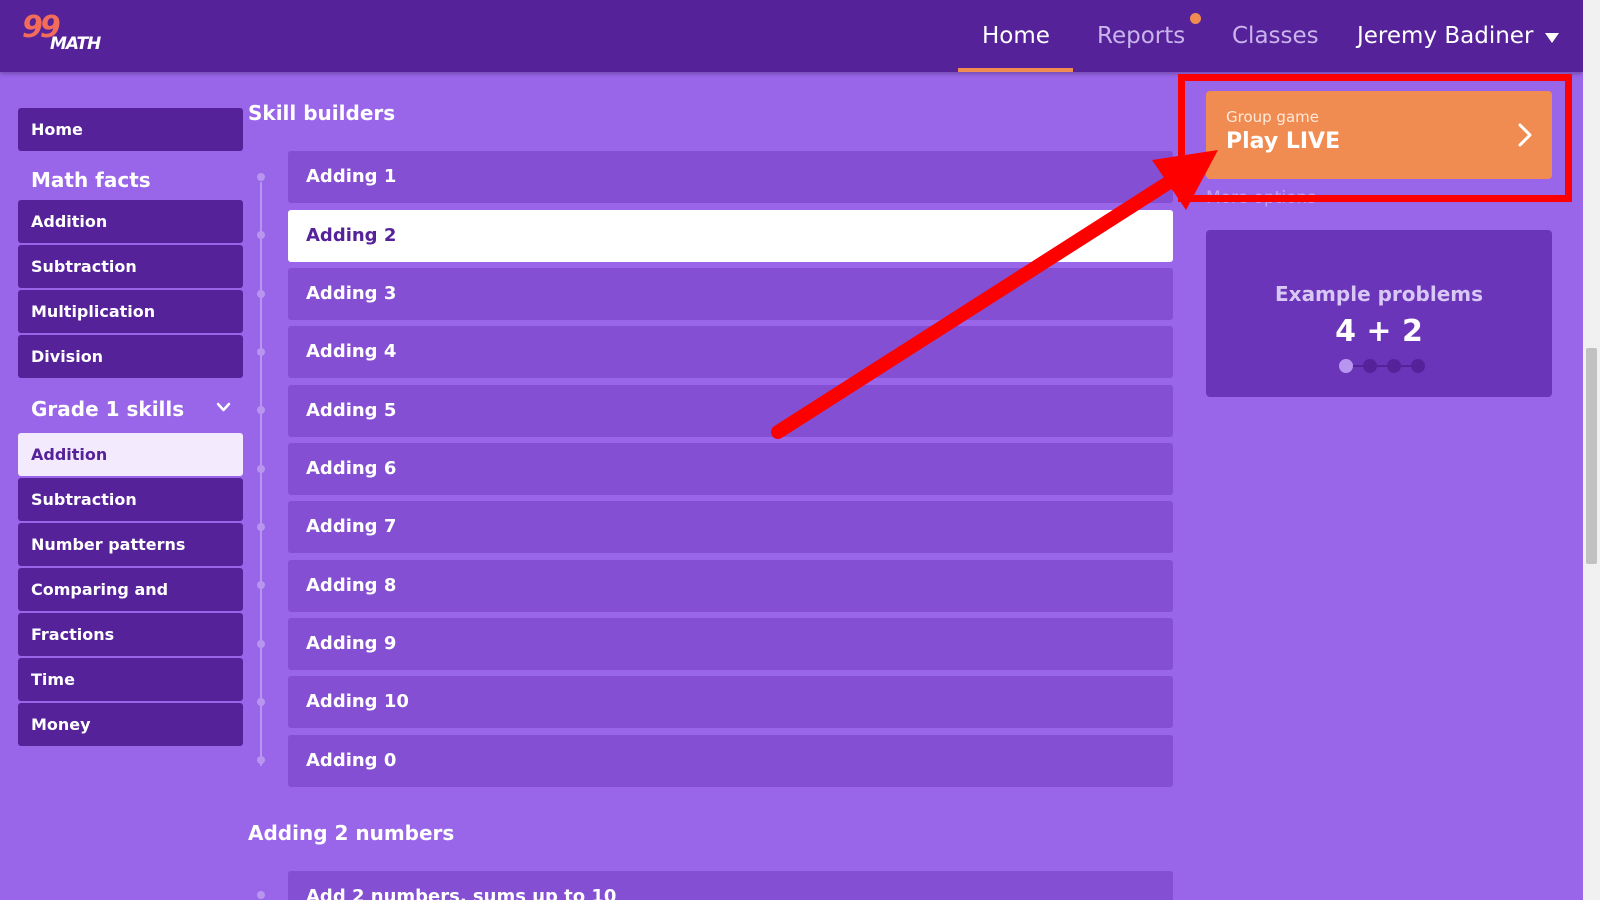 Image resolution: width=1600 pixels, height=900 pixels. What do you see at coordinates (130, 356) in the screenshot?
I see `sidebar-math-facts-division: Division` at bounding box center [130, 356].